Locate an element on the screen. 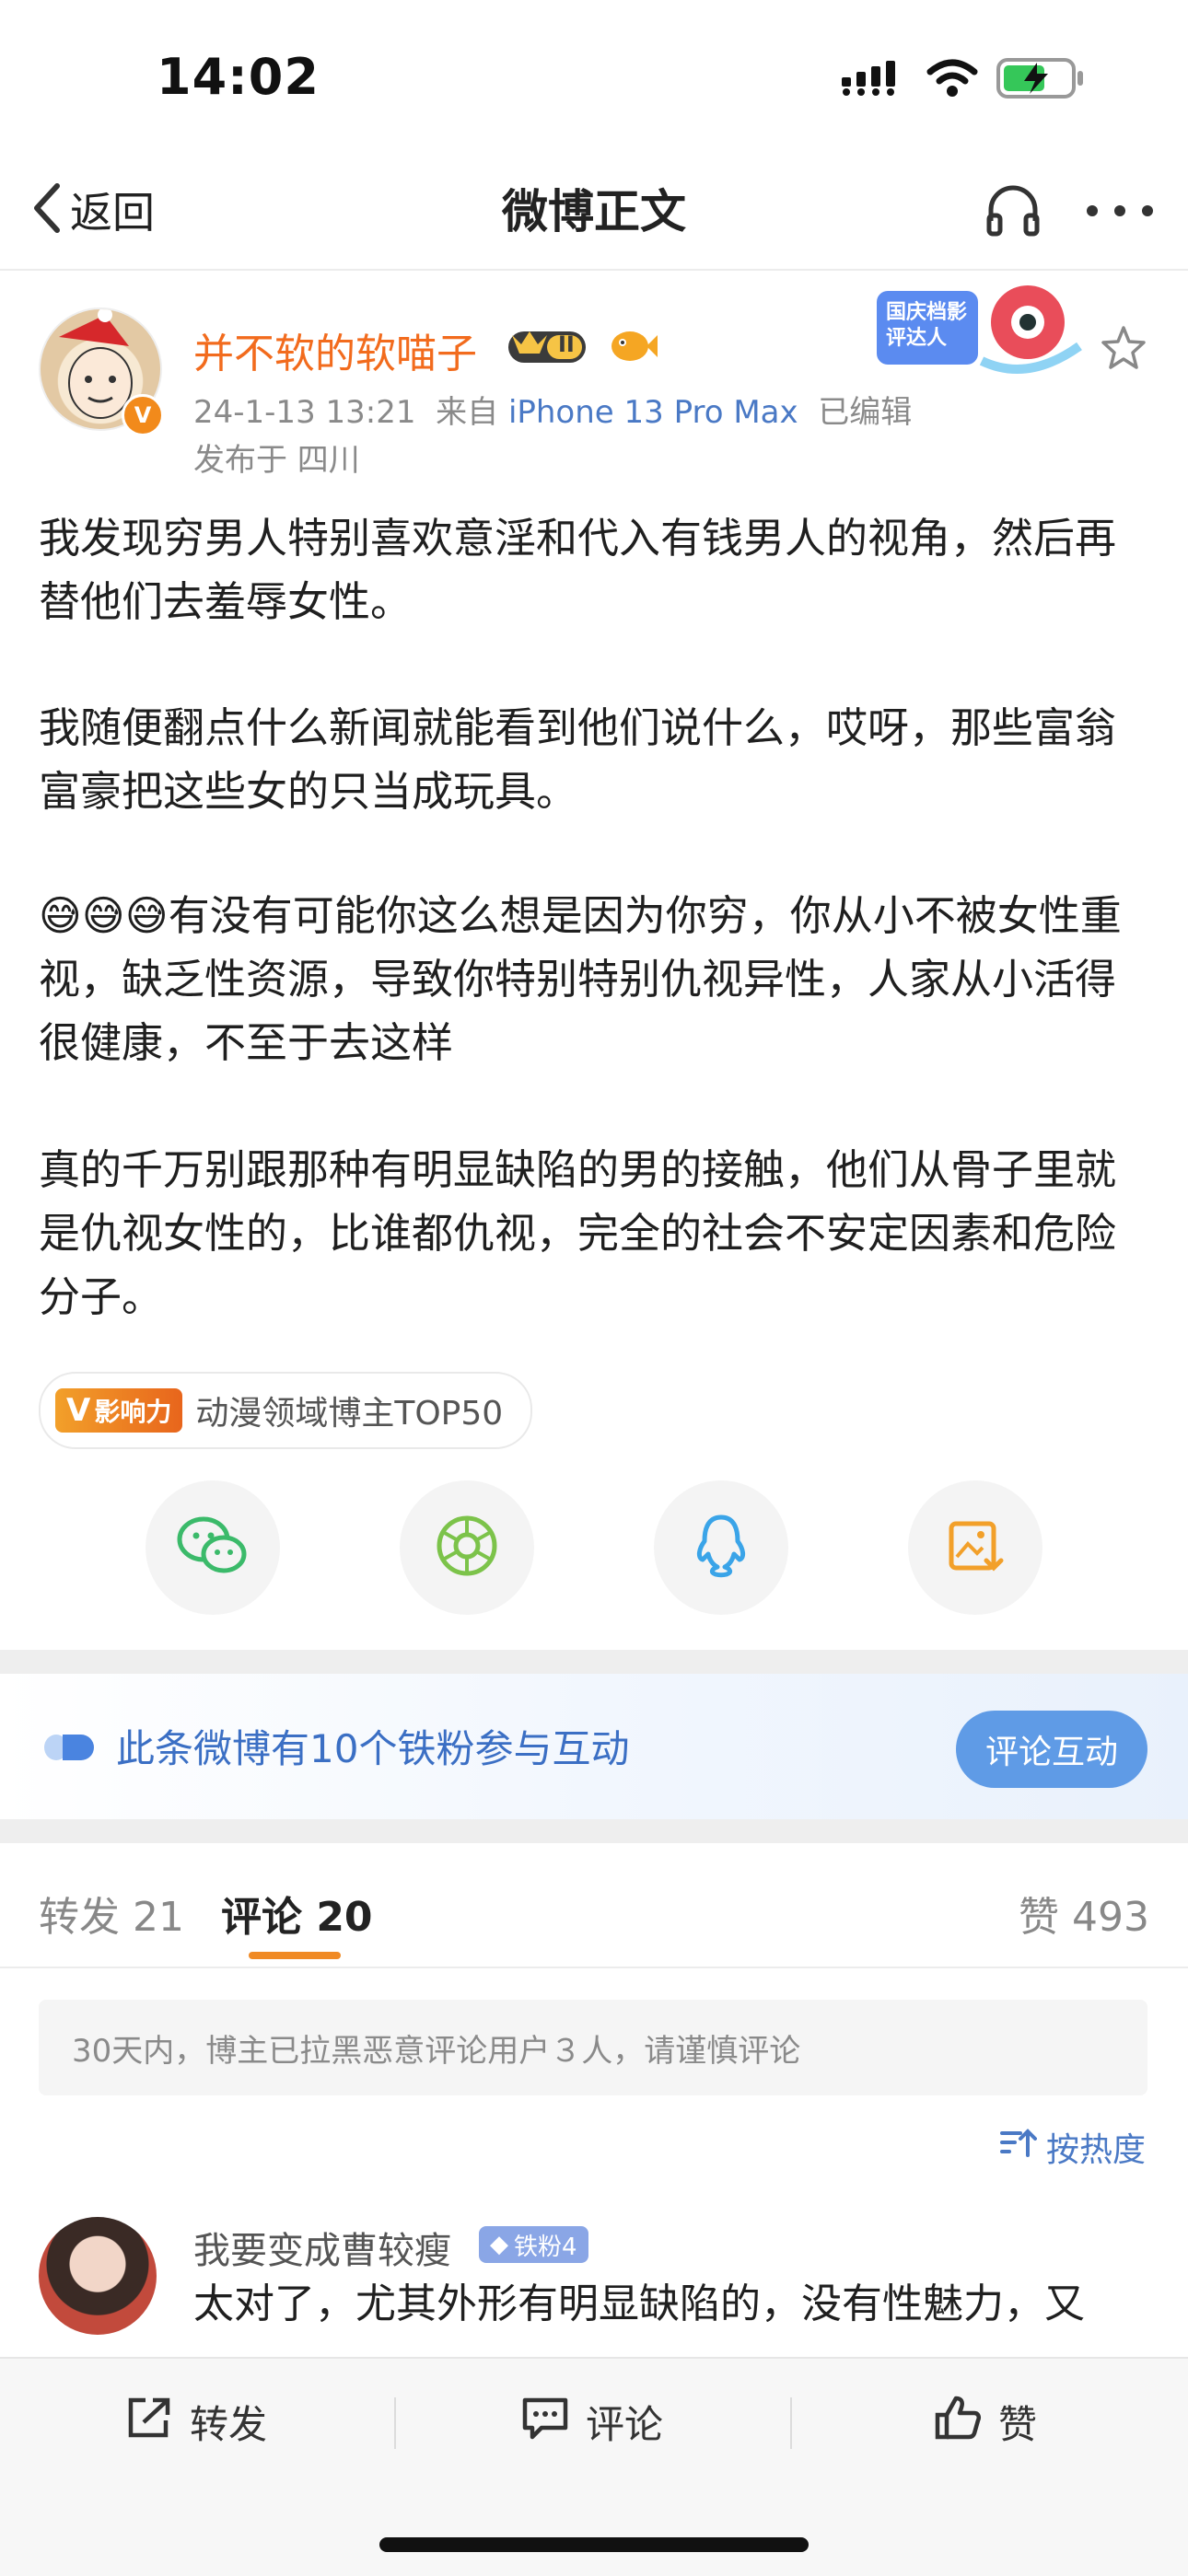 The width and height of the screenshot is (1188, 2576). commenter-name: 我要变成曹较瘦 is located at coordinates (322, 2247).